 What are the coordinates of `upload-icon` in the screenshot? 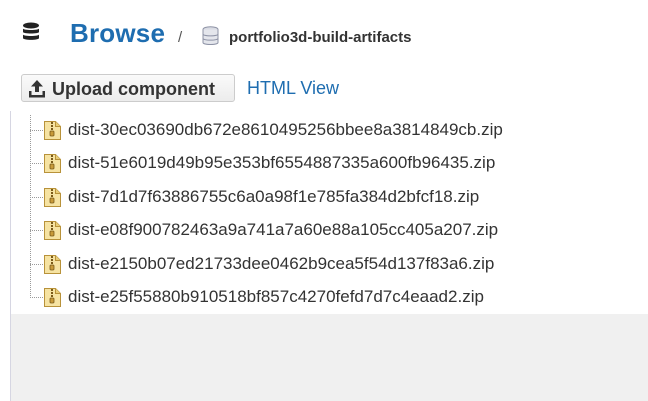 It's located at (37, 89).